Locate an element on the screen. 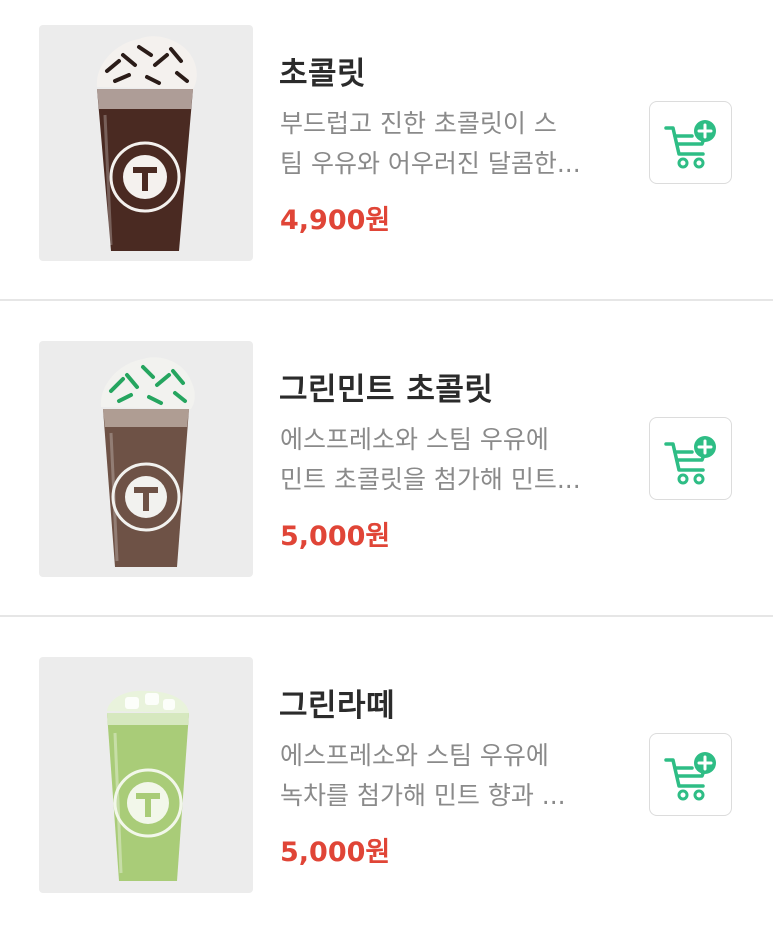 Image resolution: width=773 pixels, height=928 pixels. description-line: 부드럽고 진한 초콜릿이 스 is located at coordinates (418, 123).